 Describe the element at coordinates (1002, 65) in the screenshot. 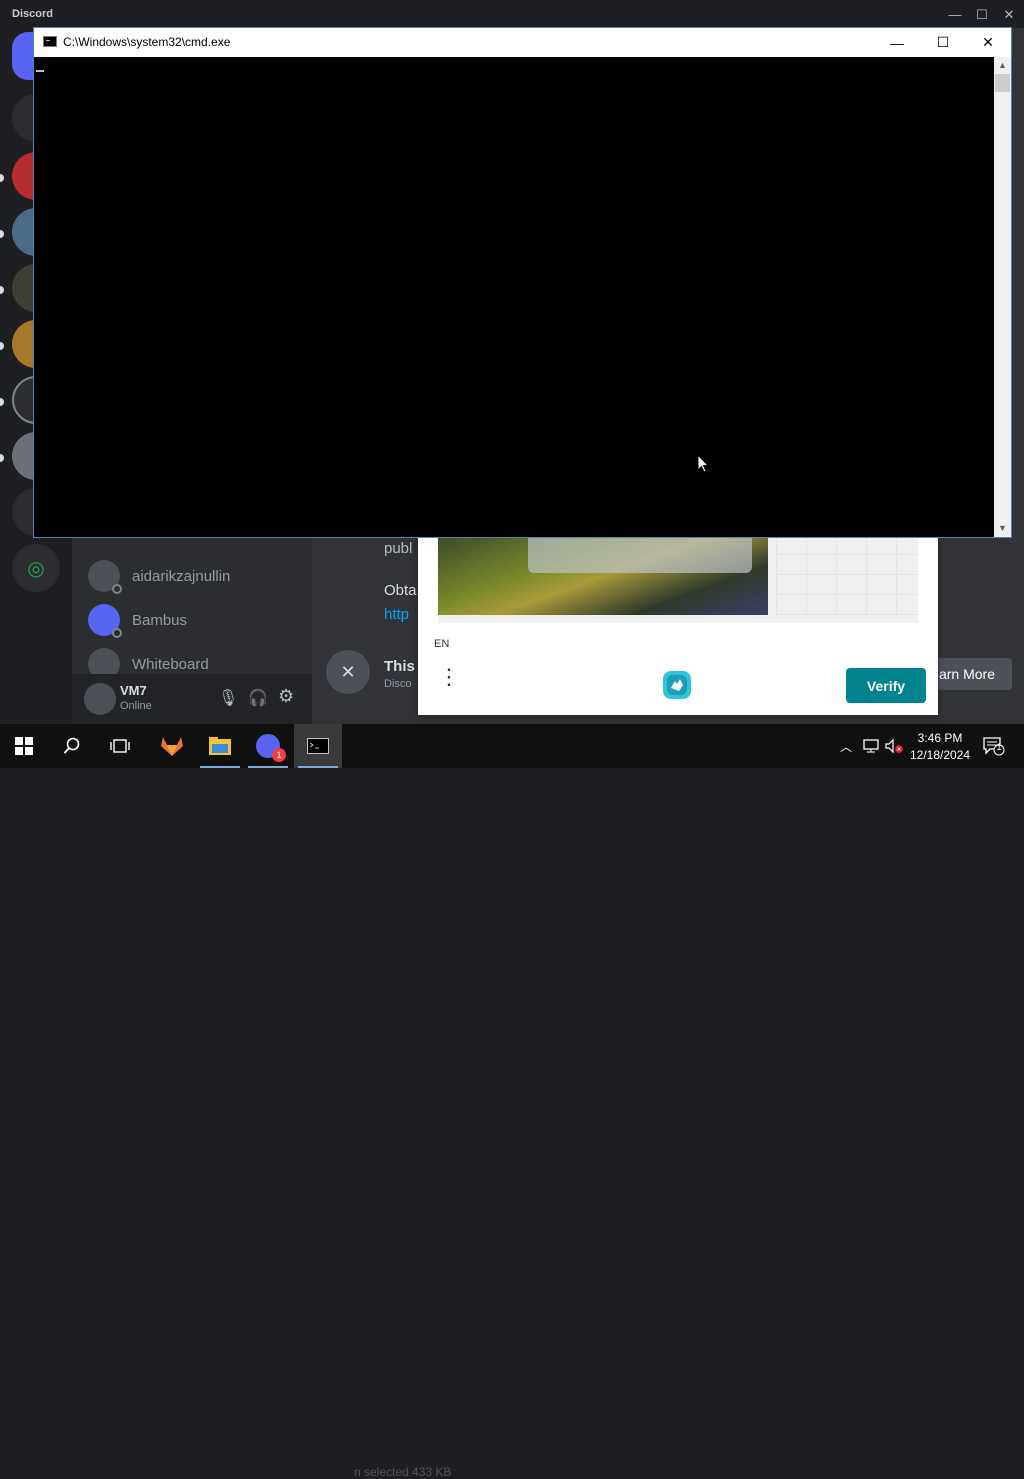

I see `scroll-up-arrow-icon: ▲` at that location.